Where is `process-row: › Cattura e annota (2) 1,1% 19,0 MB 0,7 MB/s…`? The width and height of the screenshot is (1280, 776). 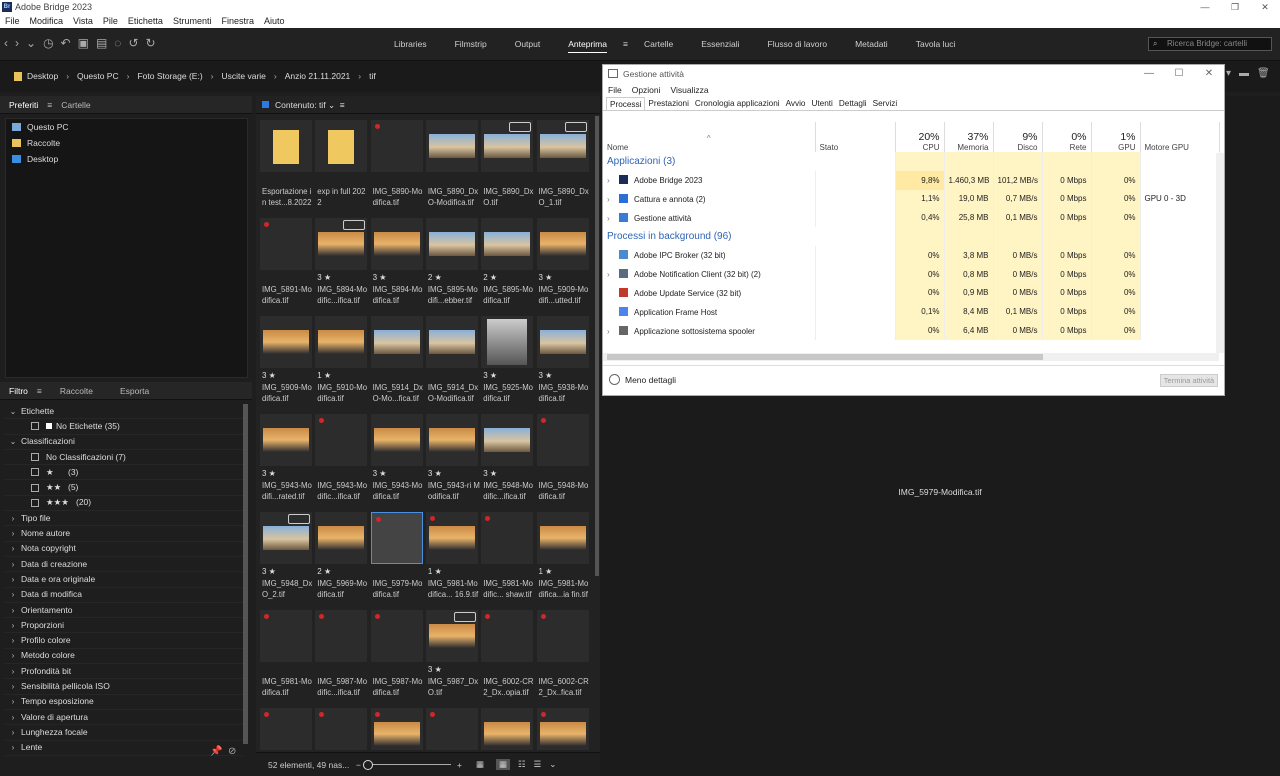
process-row: › Cattura e annota (2) 1,1% 19,0 MB 0,7 MB/s… is located at coordinates (911, 199).